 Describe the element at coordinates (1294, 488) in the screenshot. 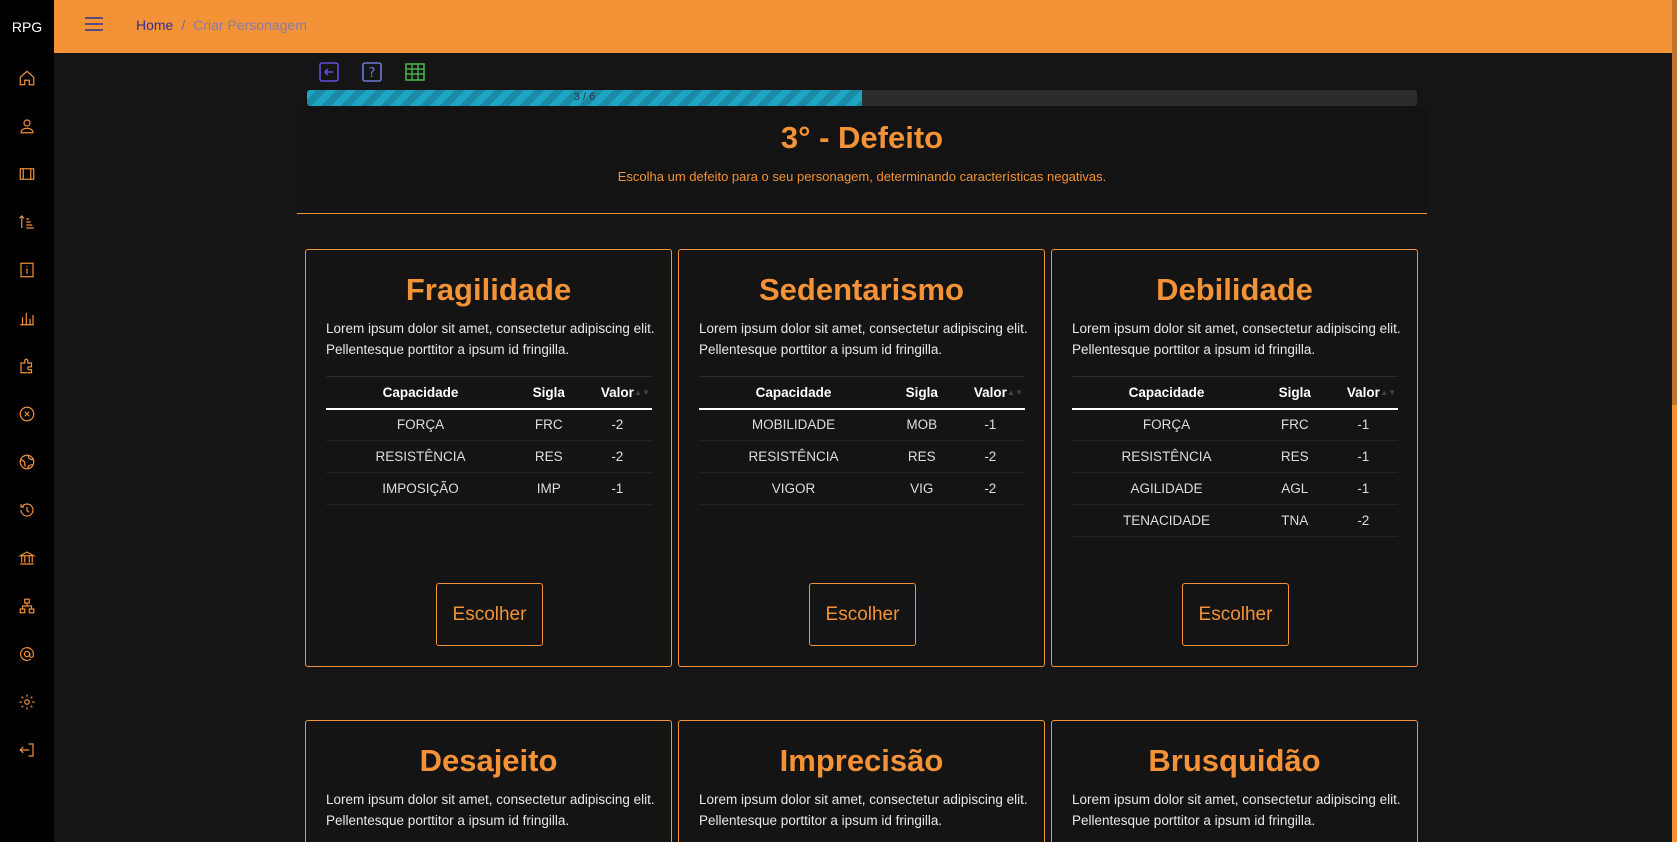

I see `cell-sigla: AGL` at that location.